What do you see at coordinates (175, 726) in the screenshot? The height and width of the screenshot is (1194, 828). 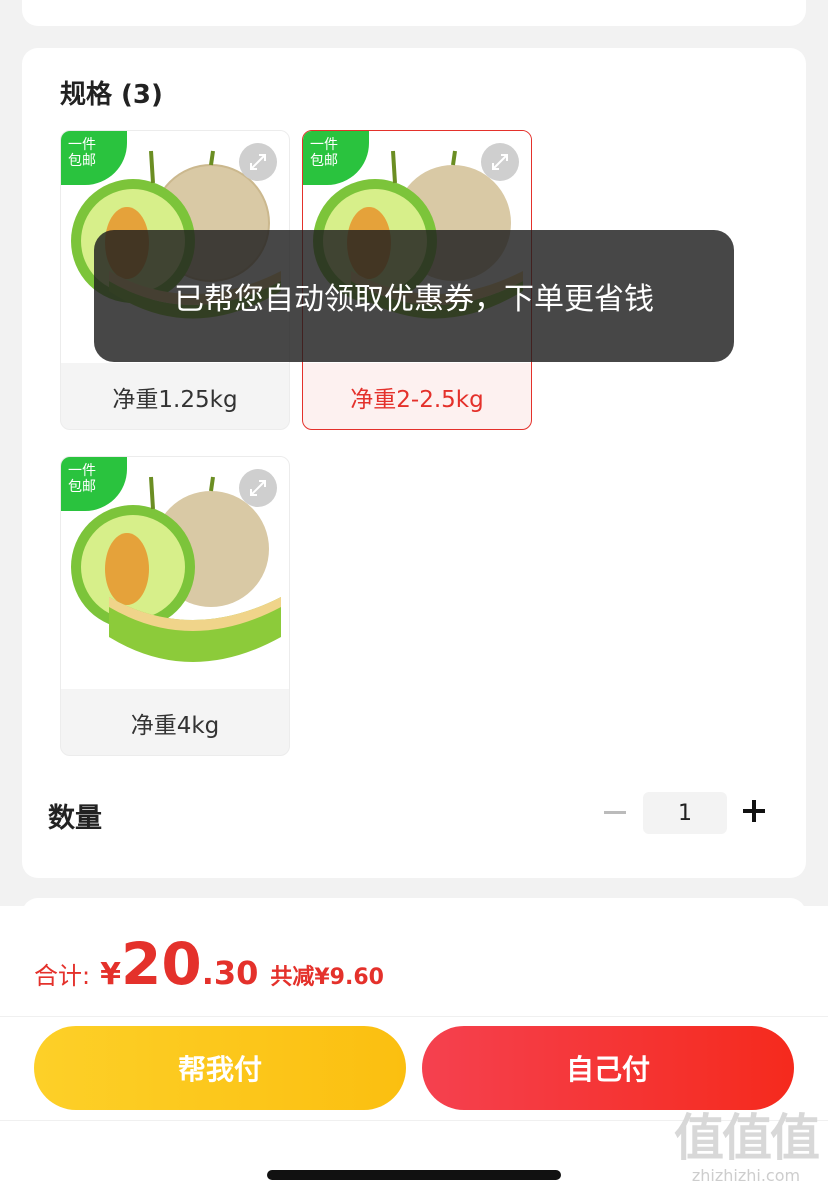 I see `spec-option-label: 净重4kg` at bounding box center [175, 726].